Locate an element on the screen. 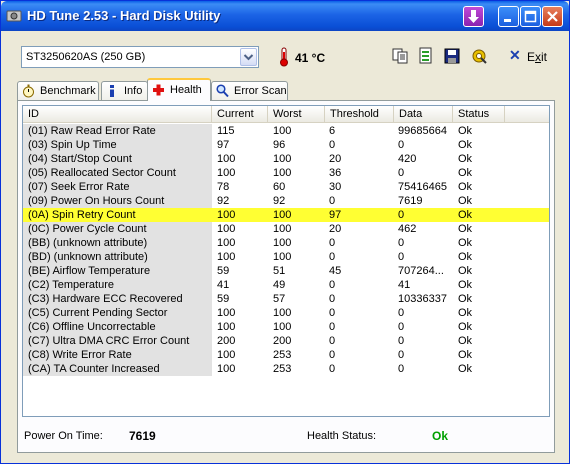  table-row: (04) Start/Stop Count 100 100 20 420 Ok is located at coordinates (286, 159).